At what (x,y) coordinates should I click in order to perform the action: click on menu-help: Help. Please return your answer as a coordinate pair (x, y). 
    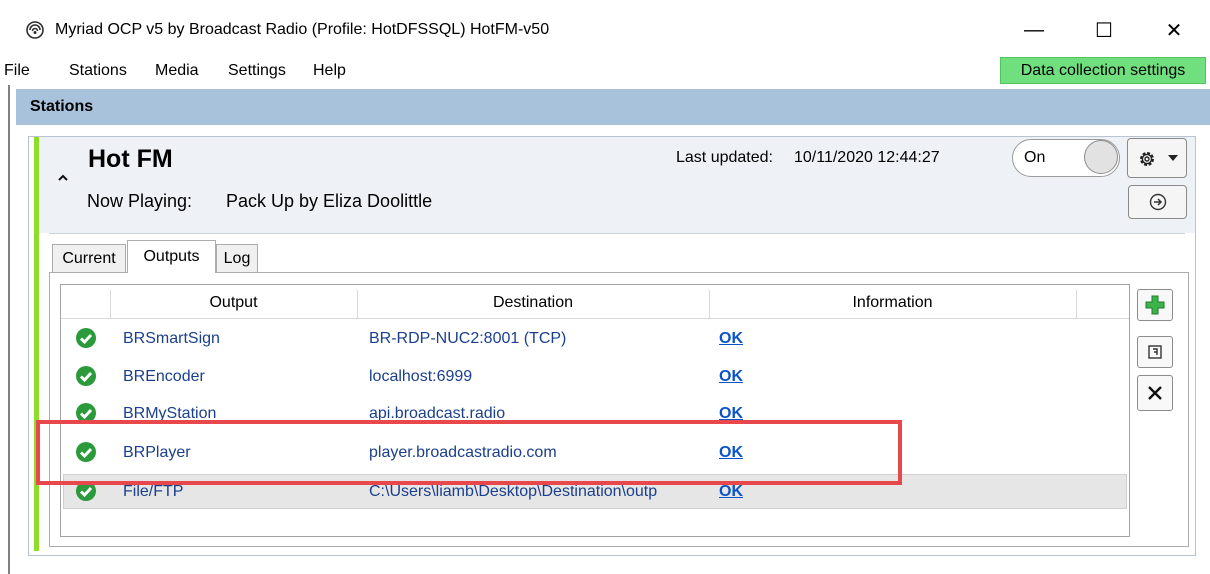
    Looking at the image, I should click on (329, 71).